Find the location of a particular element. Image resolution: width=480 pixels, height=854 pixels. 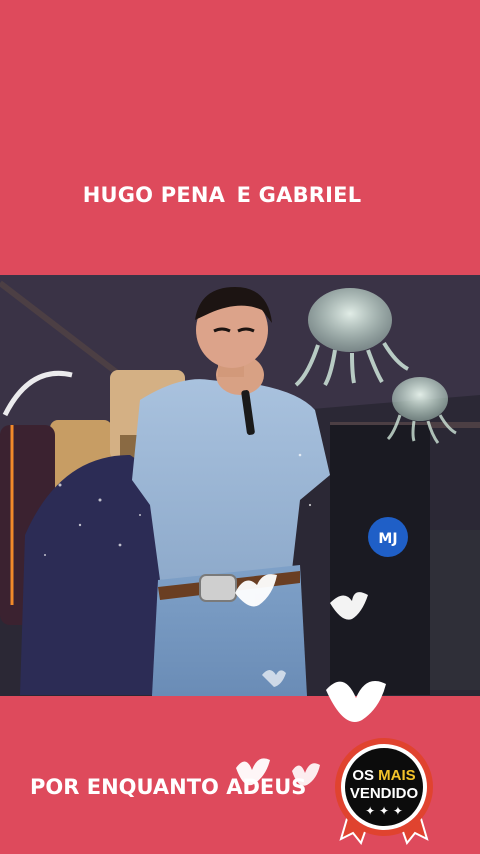

artist-name-part2: E GABRIEL is located at coordinates (299, 195).